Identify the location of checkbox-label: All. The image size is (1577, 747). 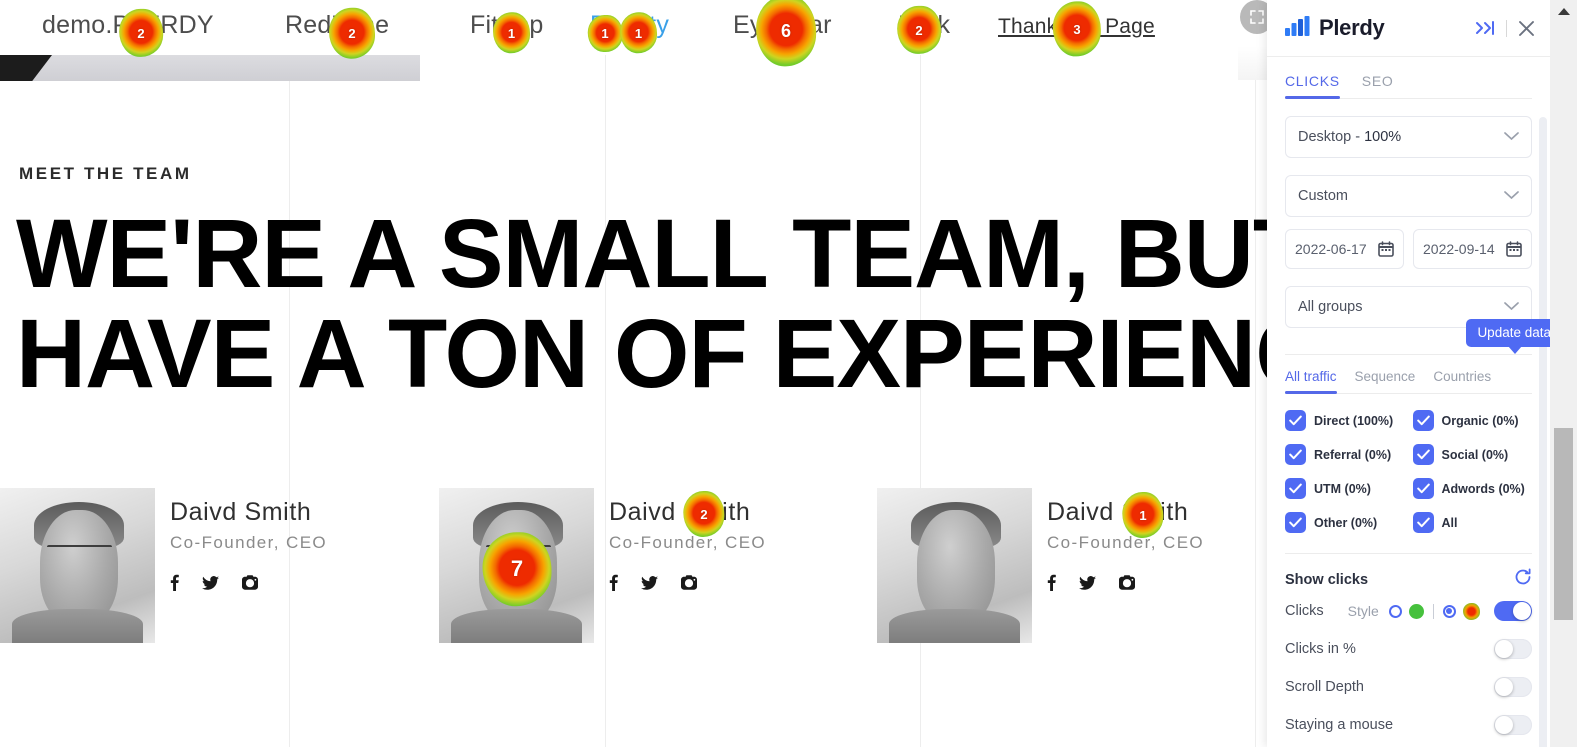
(1449, 522).